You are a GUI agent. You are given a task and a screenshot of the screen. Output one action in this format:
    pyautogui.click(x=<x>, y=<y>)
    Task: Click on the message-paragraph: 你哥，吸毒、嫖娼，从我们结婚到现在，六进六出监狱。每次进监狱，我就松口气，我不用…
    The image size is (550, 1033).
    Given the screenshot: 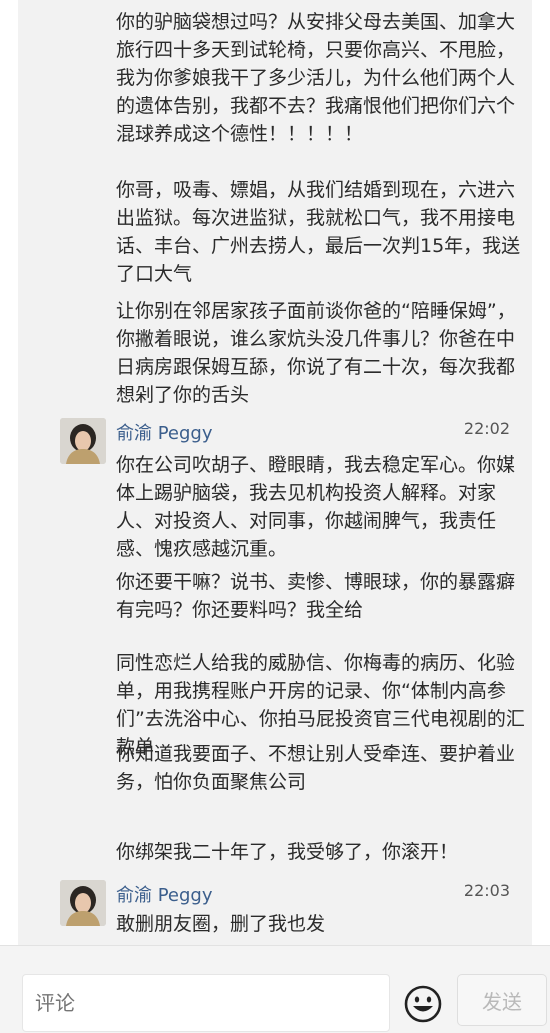 What is the action you would take?
    pyautogui.click(x=318, y=232)
    